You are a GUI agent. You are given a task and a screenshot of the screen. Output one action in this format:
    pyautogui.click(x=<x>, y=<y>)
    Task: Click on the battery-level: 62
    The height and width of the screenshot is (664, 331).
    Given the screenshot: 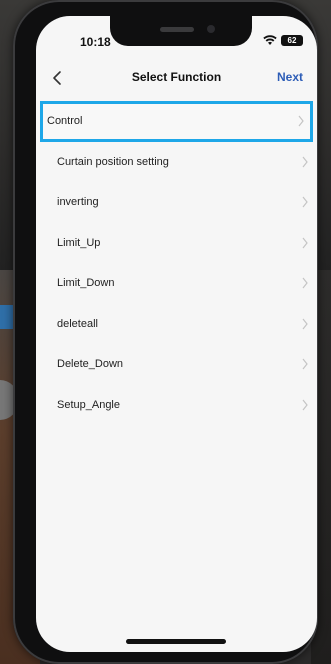 What is the action you would take?
    pyautogui.click(x=292, y=40)
    